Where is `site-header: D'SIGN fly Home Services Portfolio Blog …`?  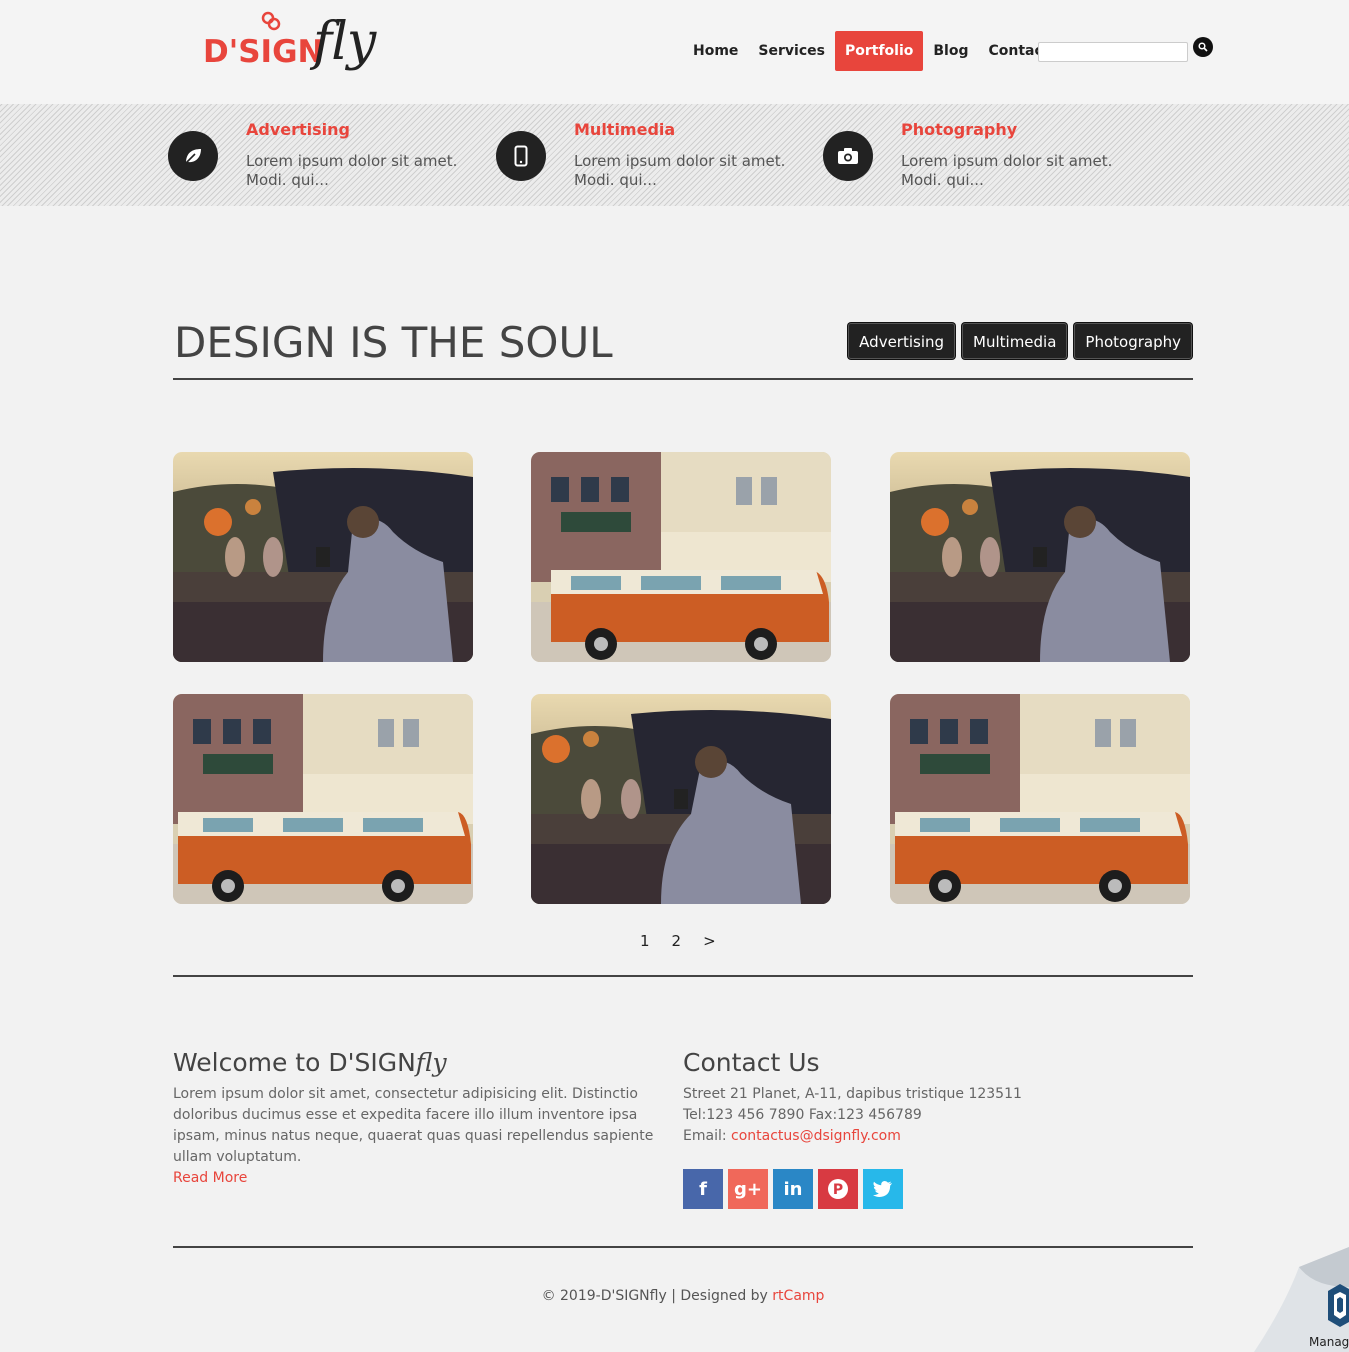 site-header: D'SIGN fly Home Services Portfolio Blog … is located at coordinates (674, 52).